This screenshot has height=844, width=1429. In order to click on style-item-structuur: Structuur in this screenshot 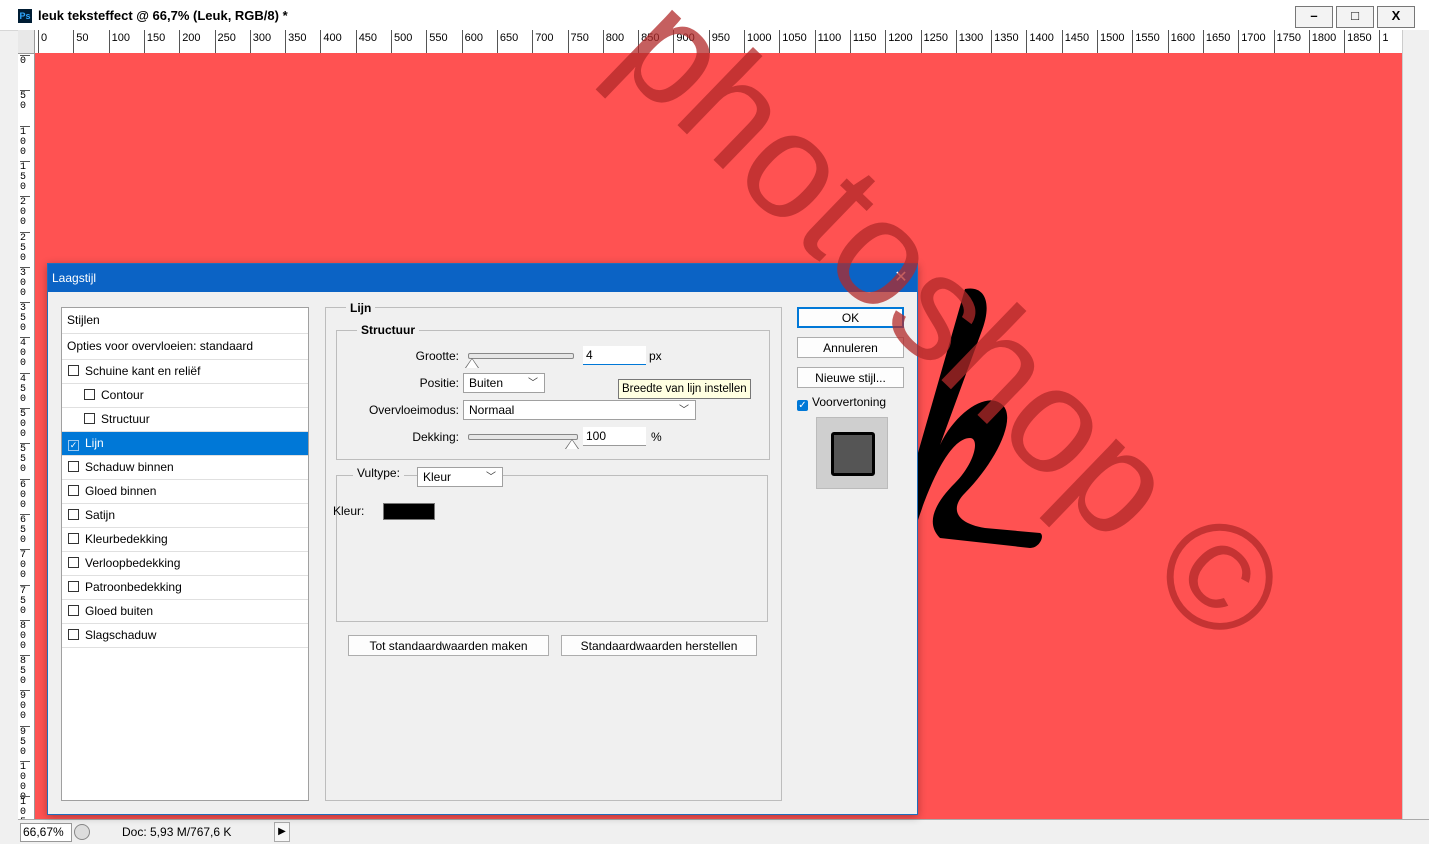, I will do `click(185, 420)`.